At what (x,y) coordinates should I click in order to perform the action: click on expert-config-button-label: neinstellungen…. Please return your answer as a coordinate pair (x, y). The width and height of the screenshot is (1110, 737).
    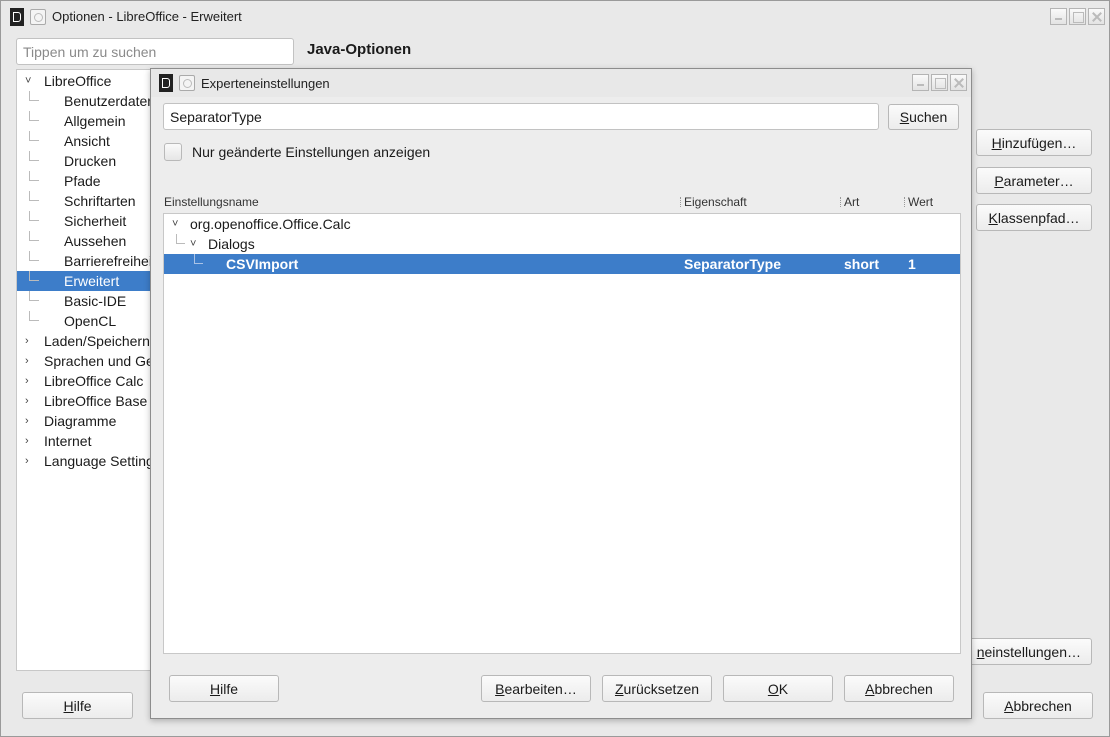
    Looking at the image, I should click on (1028, 651).